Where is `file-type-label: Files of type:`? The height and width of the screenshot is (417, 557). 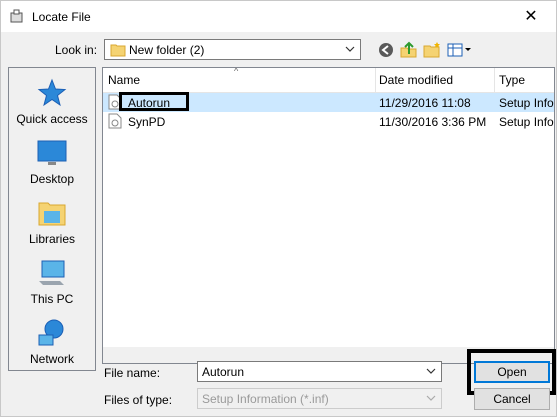 file-type-label: Files of type: is located at coordinates (138, 400).